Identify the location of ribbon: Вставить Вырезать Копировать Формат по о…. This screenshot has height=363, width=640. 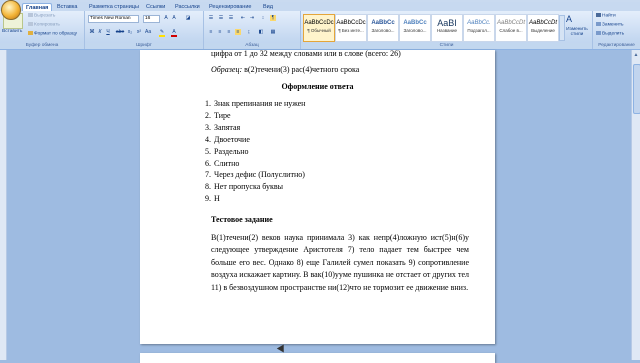
(320, 30).